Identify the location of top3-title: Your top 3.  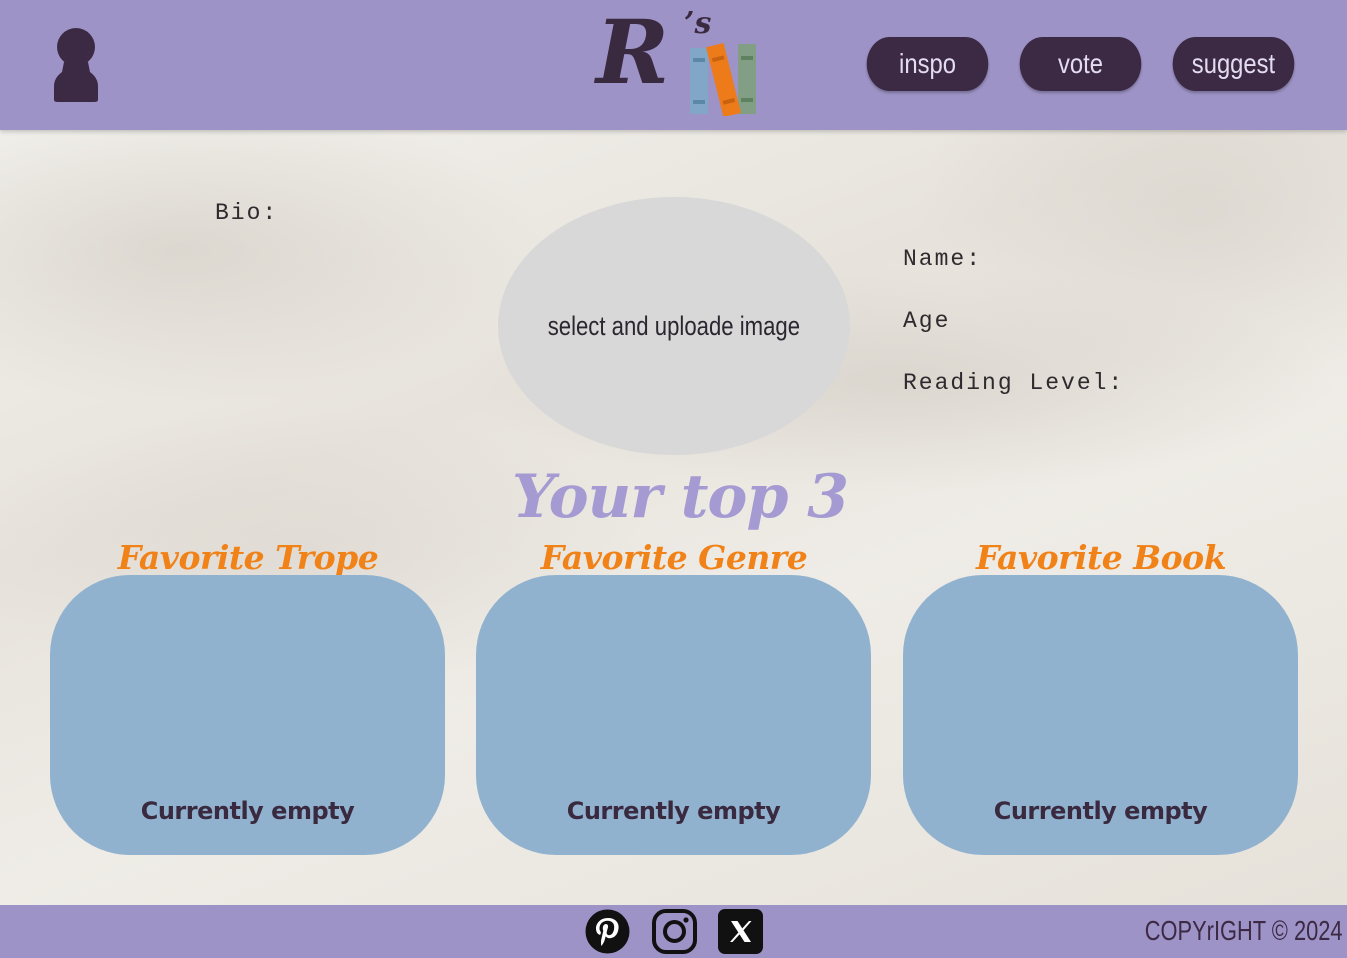
(680, 497).